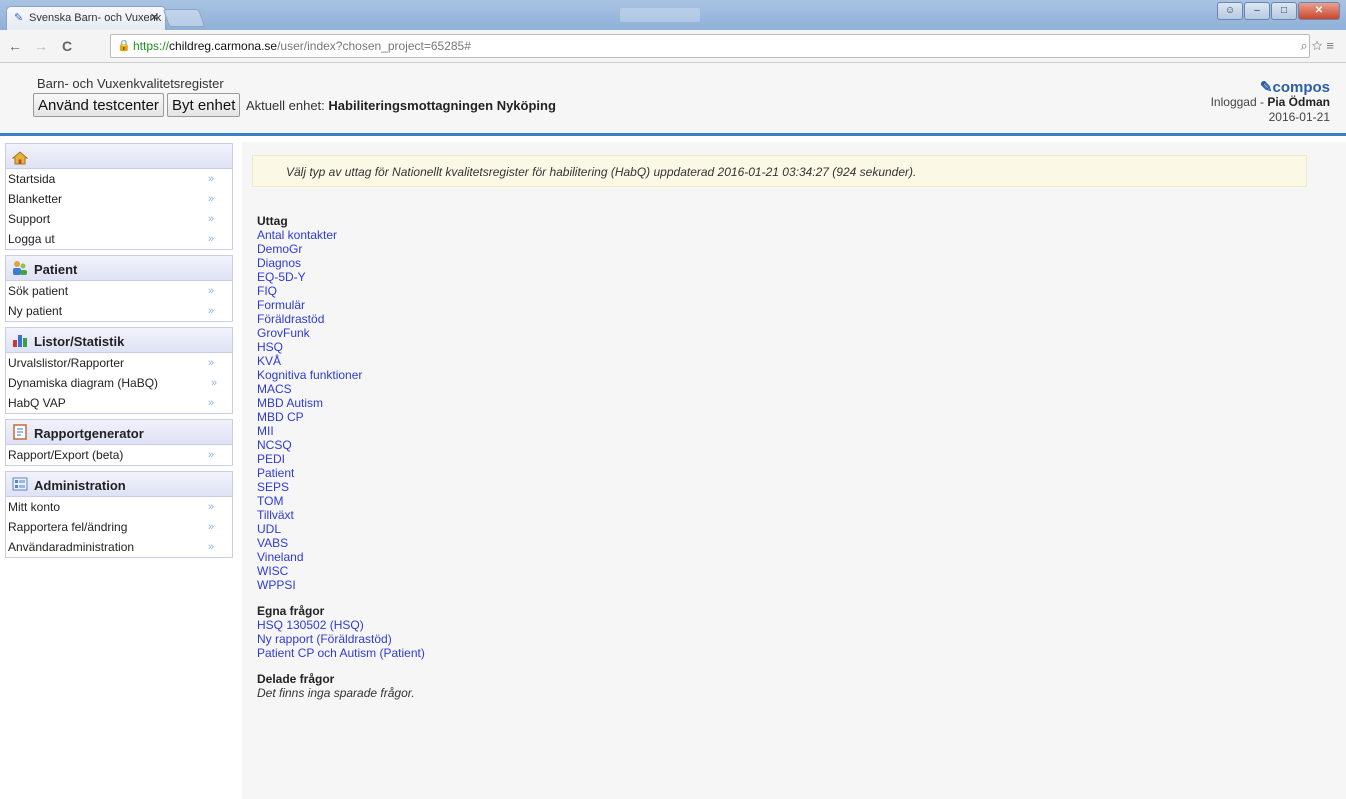 Image resolution: width=1346 pixels, height=799 pixels. What do you see at coordinates (1266, 87) in the screenshot?
I see `logo-mark-icon: ✎` at bounding box center [1266, 87].